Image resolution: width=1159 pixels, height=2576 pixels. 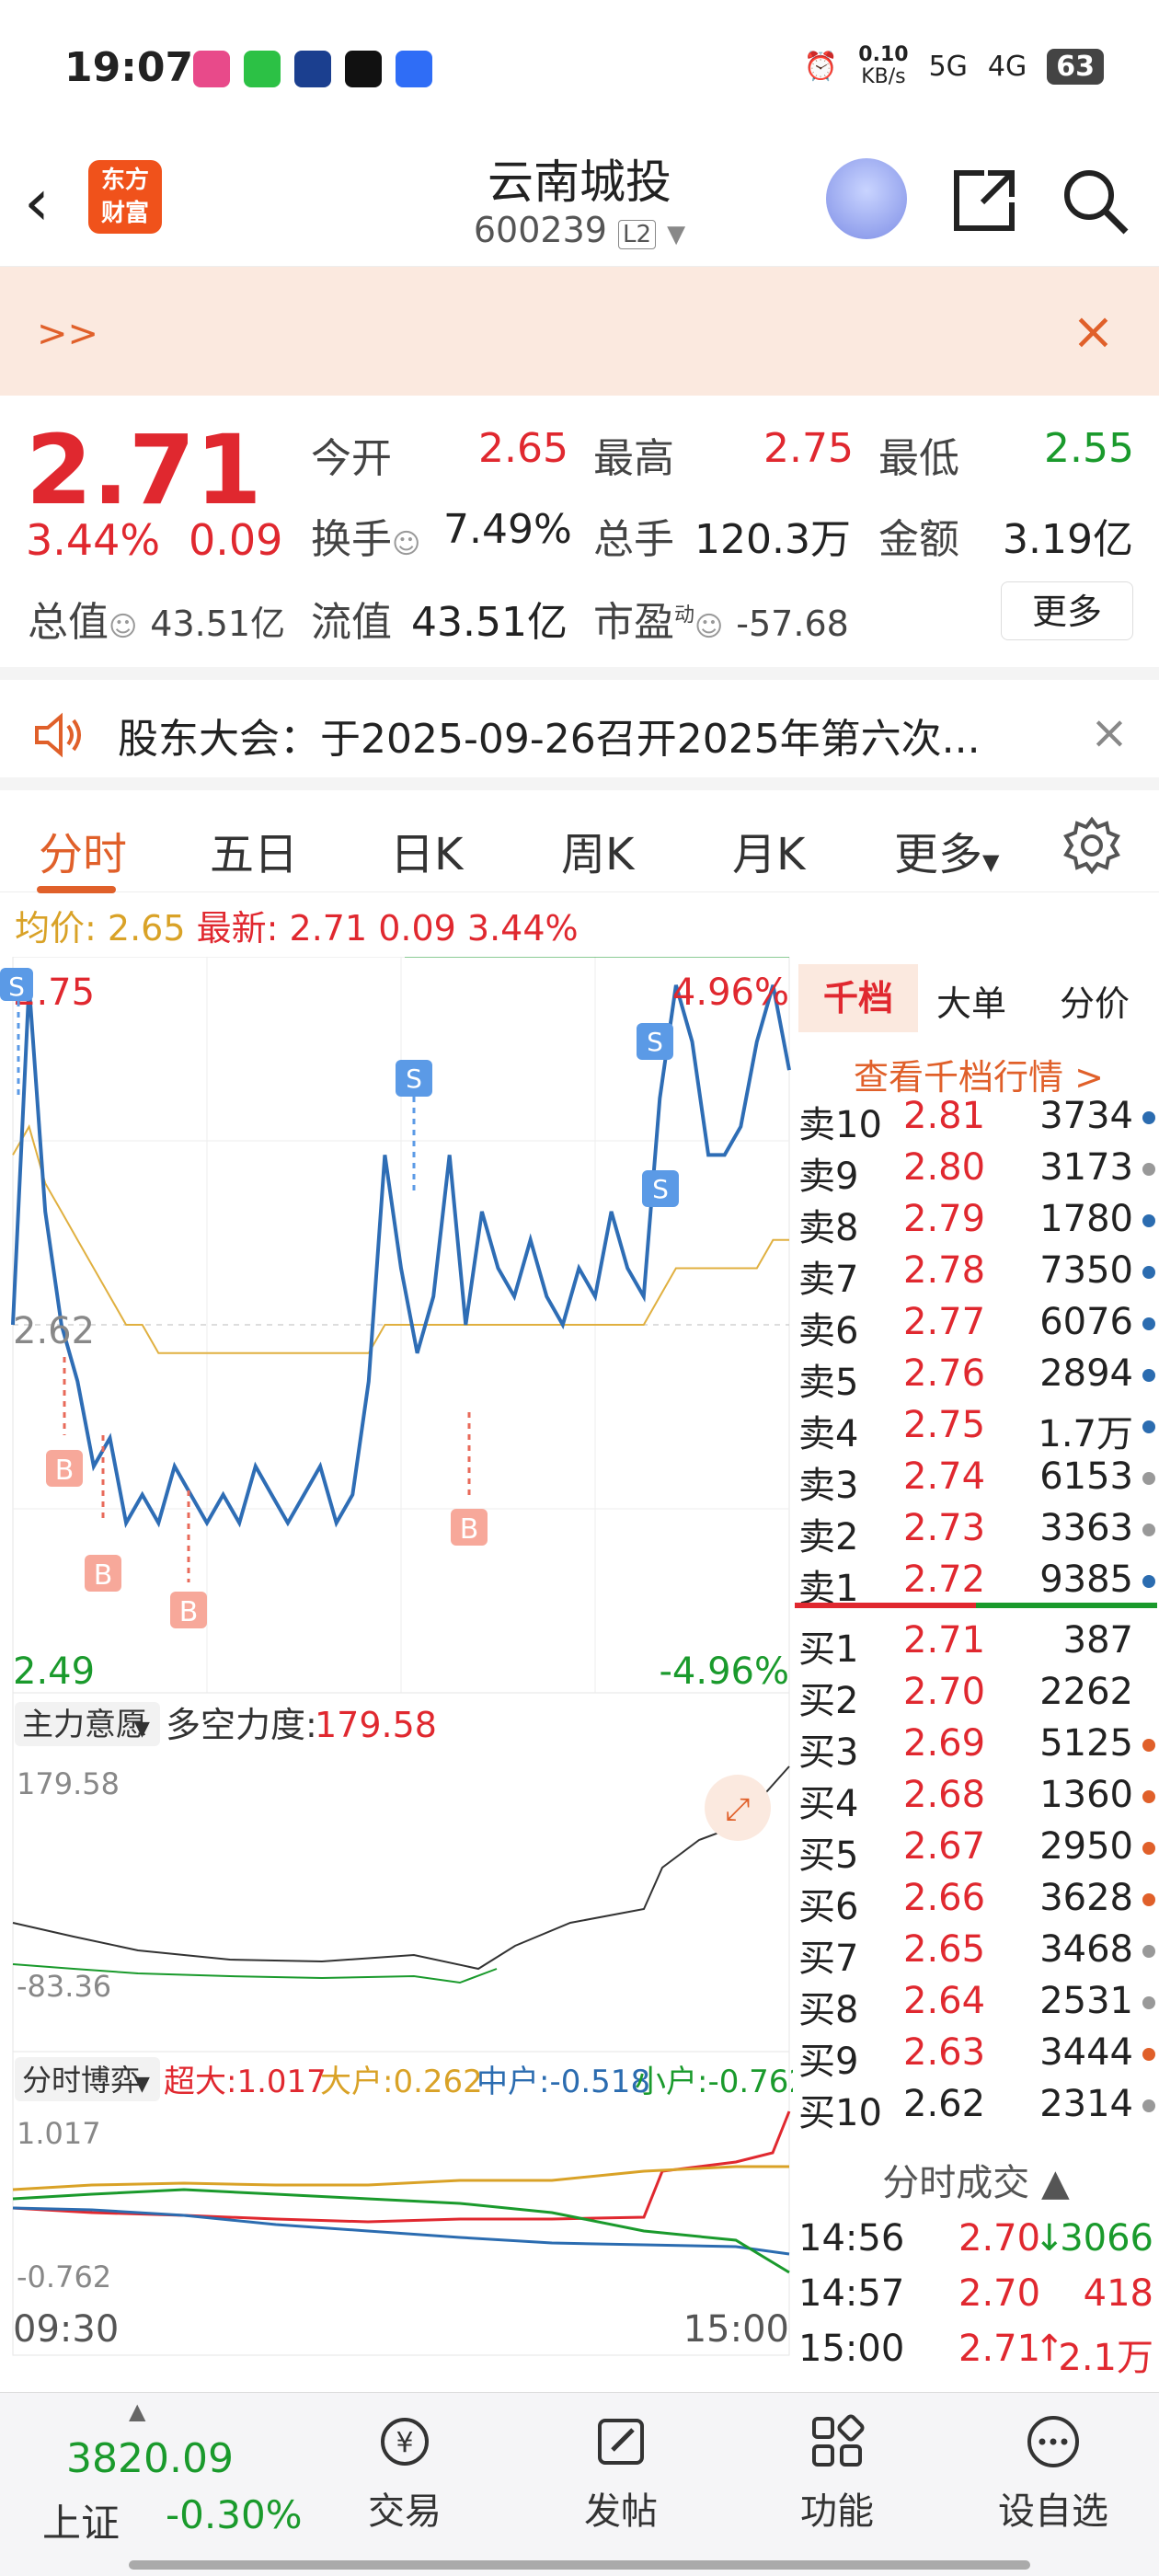 I want to click on notice-bar: 股东大会：于2025-09-26召开2025年第六次... ×, so click(x=579, y=722).